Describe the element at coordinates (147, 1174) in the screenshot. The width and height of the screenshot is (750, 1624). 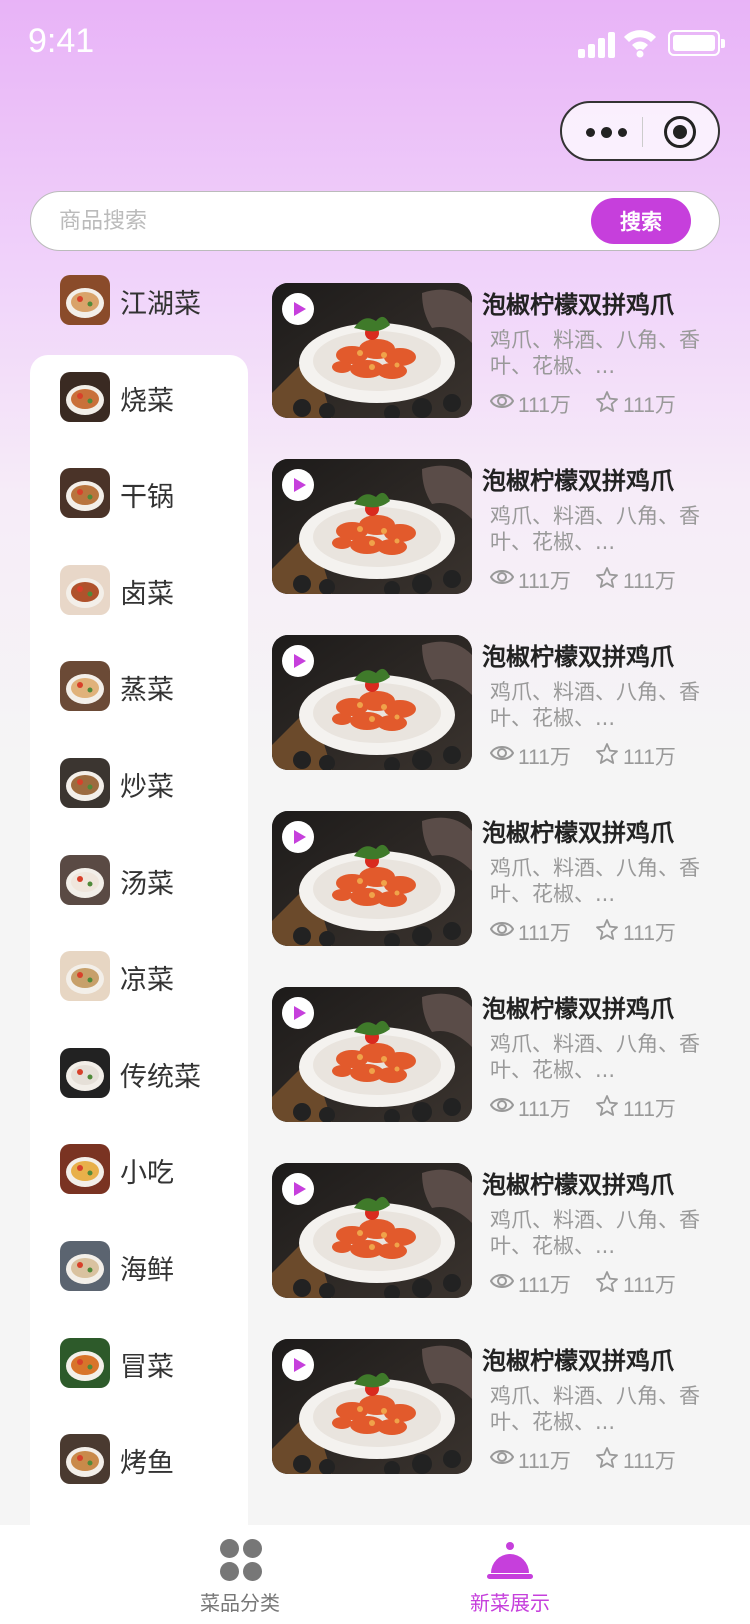
I see `sidebar-item-label: 小吃` at that location.